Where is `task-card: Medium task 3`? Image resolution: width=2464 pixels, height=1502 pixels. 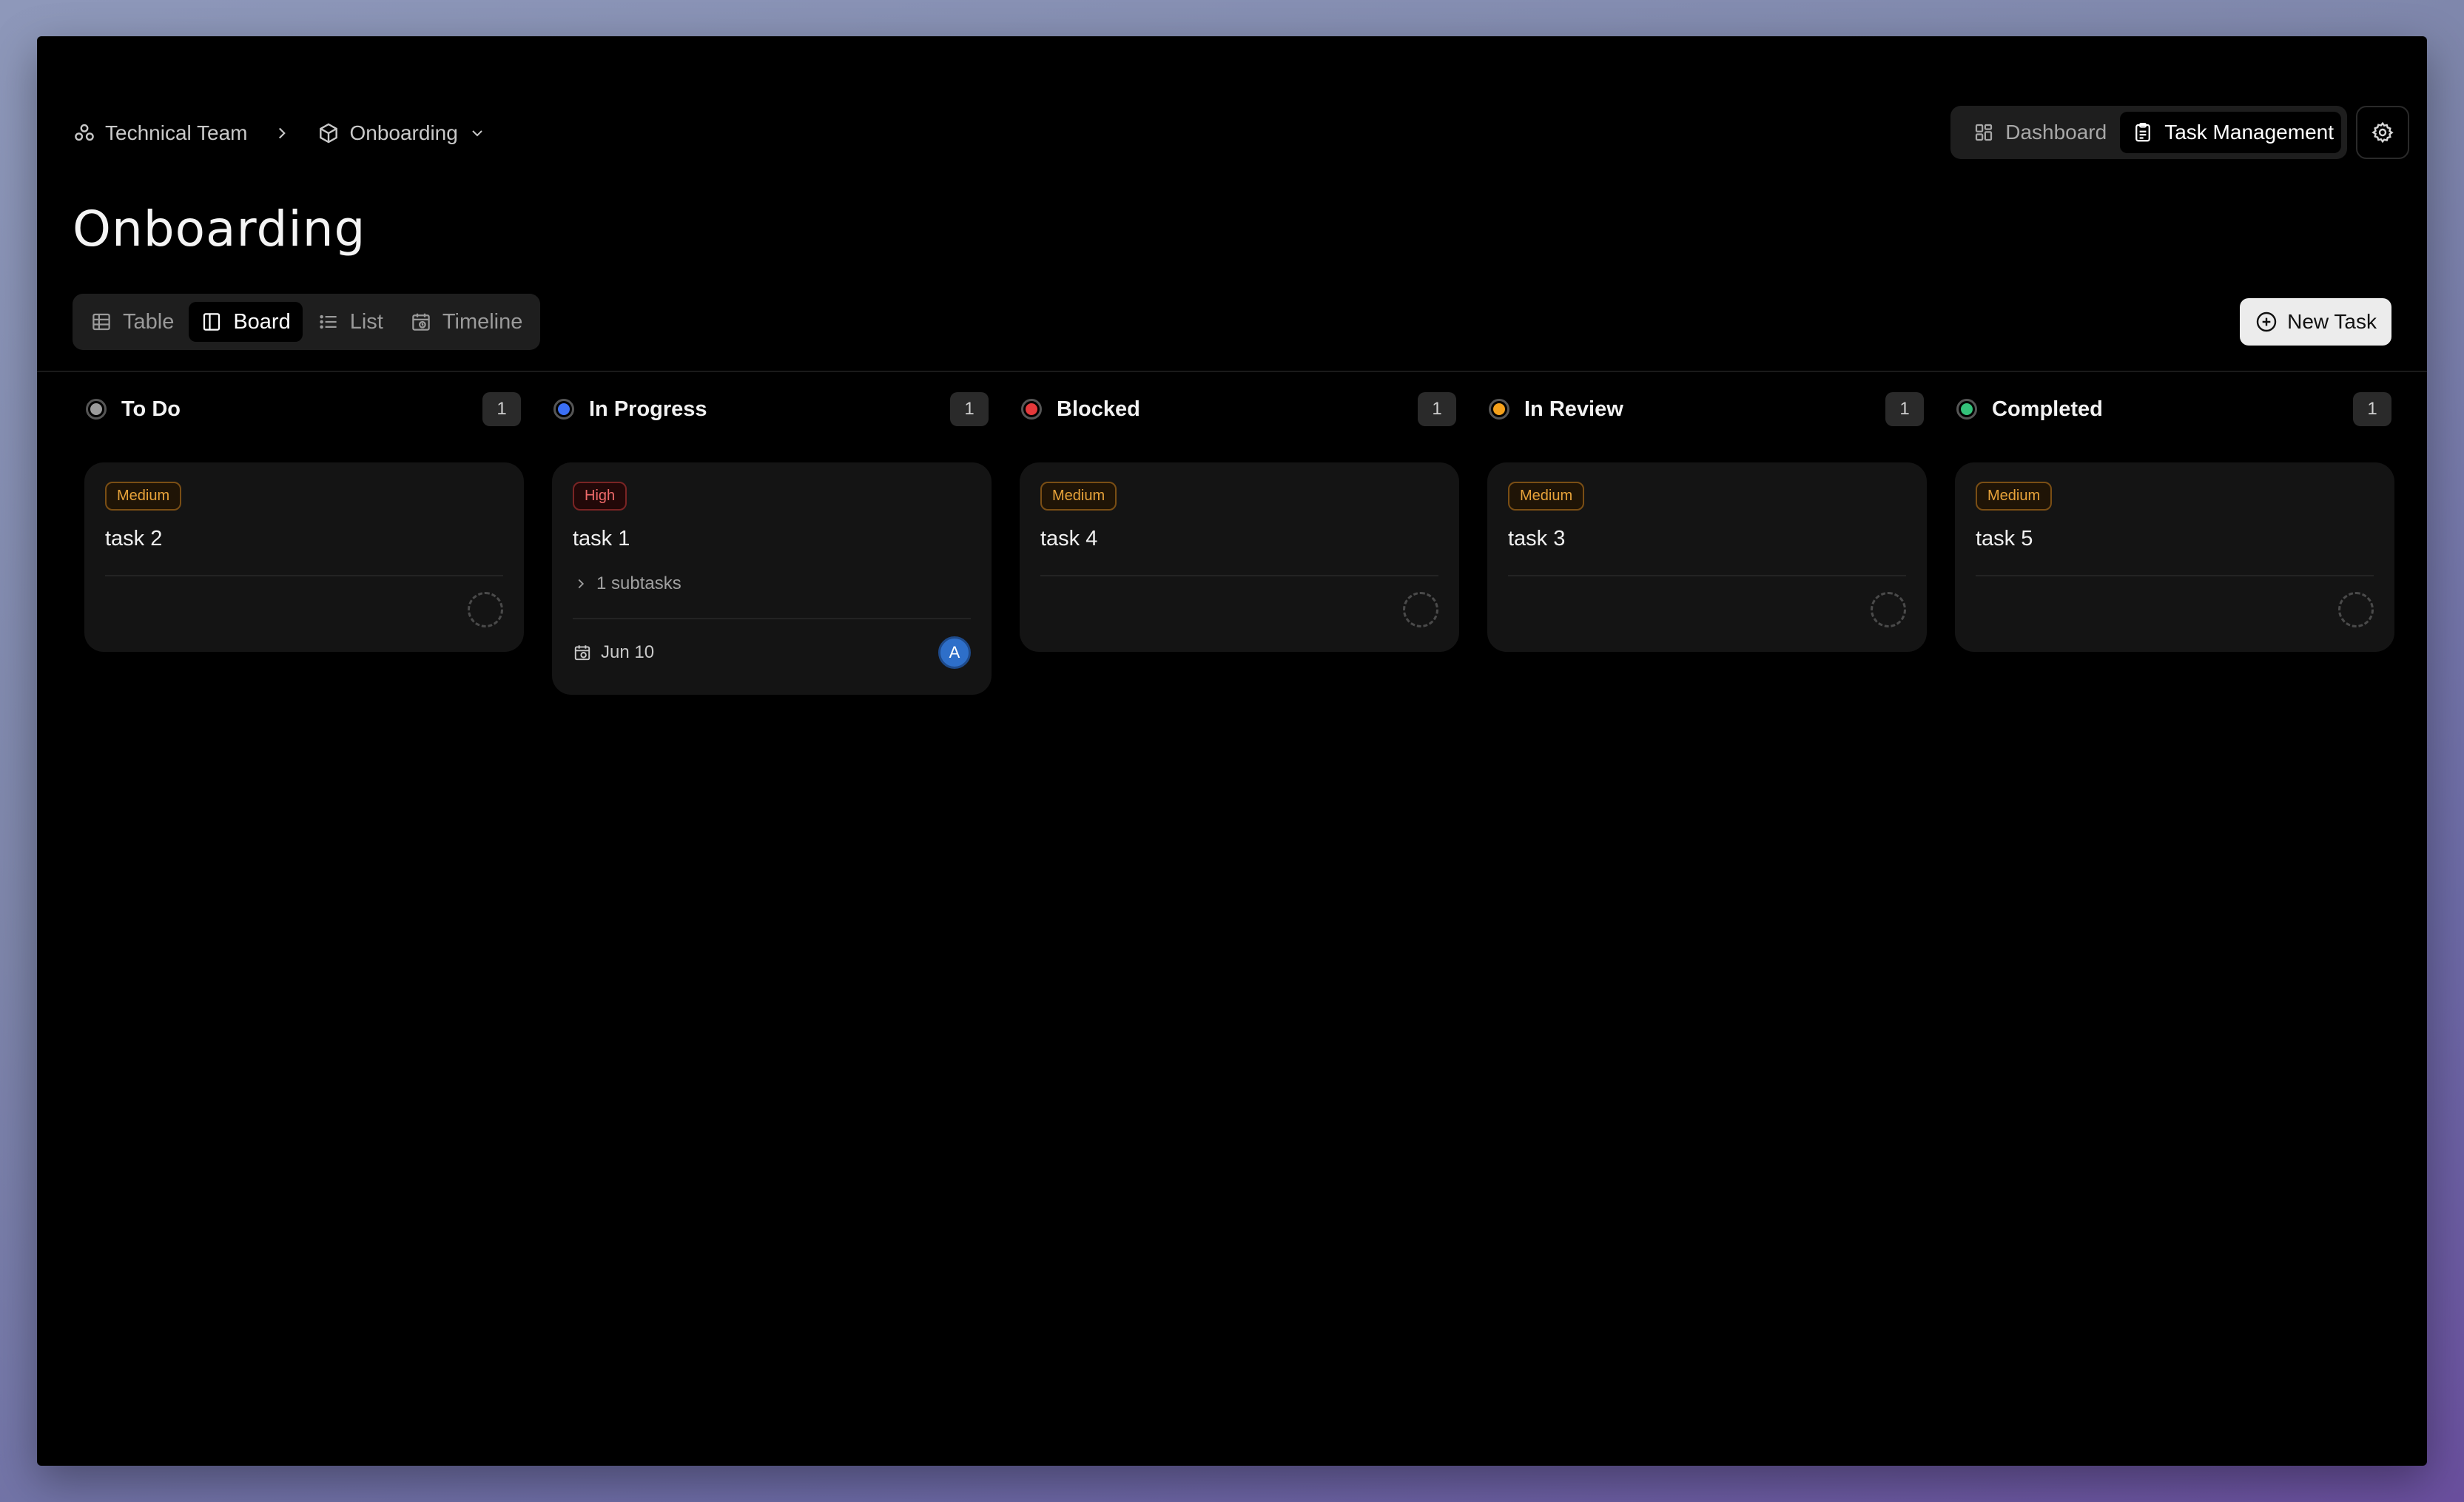 task-card: Medium task 3 is located at coordinates (1707, 557).